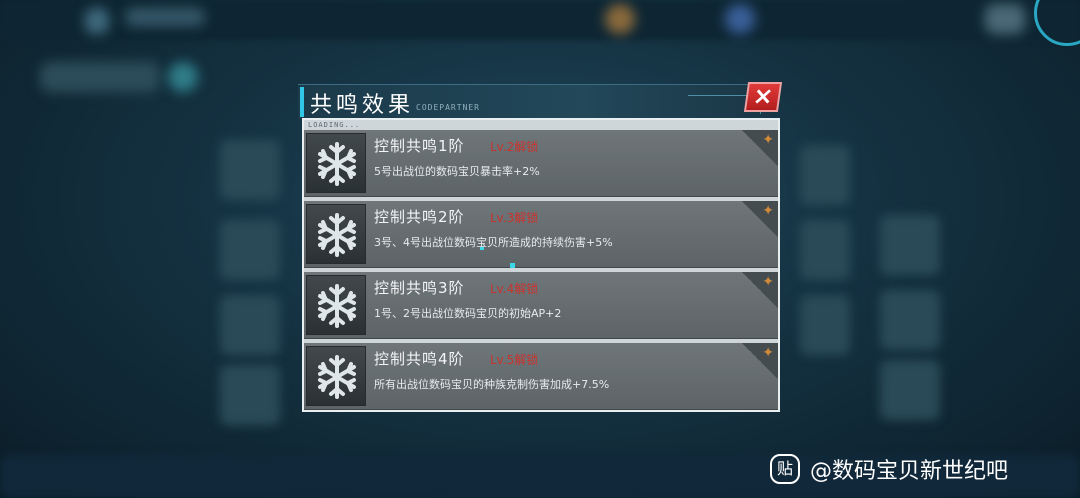 This screenshot has height=498, width=1080. I want to click on title-decoration-text: CODEPARTNER, so click(448, 107).